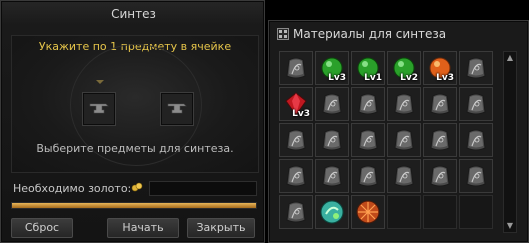 This screenshot has width=529, height=243. I want to click on item-level-label: Lv1, so click(373, 78).